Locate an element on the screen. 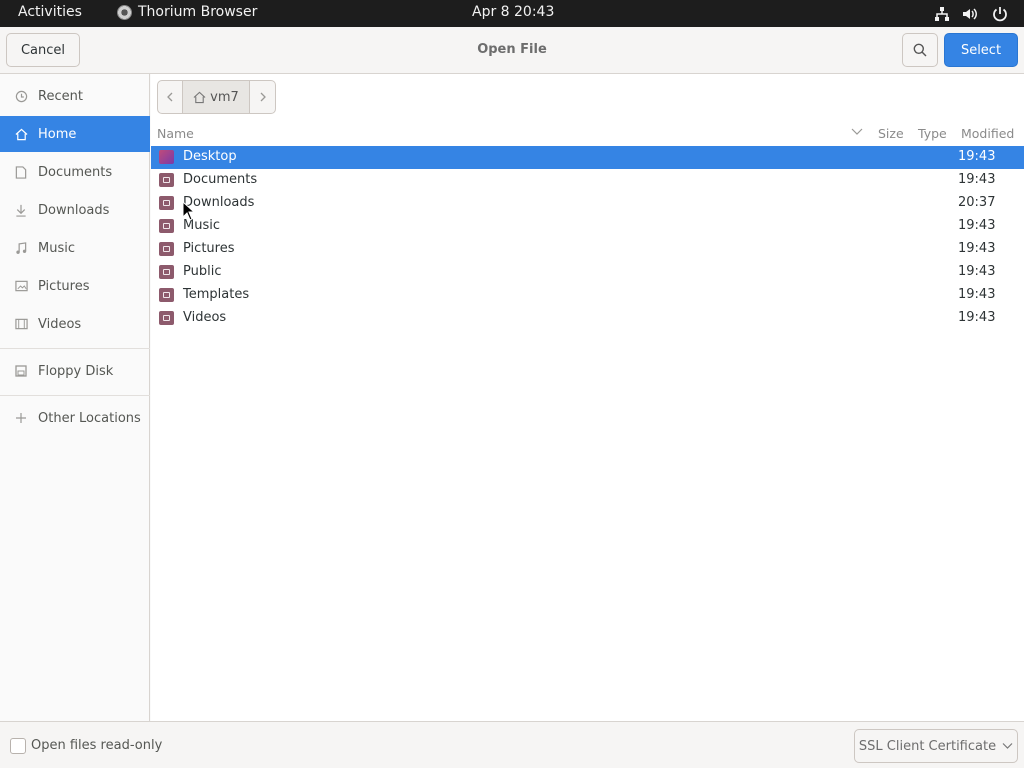 The height and width of the screenshot is (768, 1024). read-only-label: Open files read-only is located at coordinates (96, 745).